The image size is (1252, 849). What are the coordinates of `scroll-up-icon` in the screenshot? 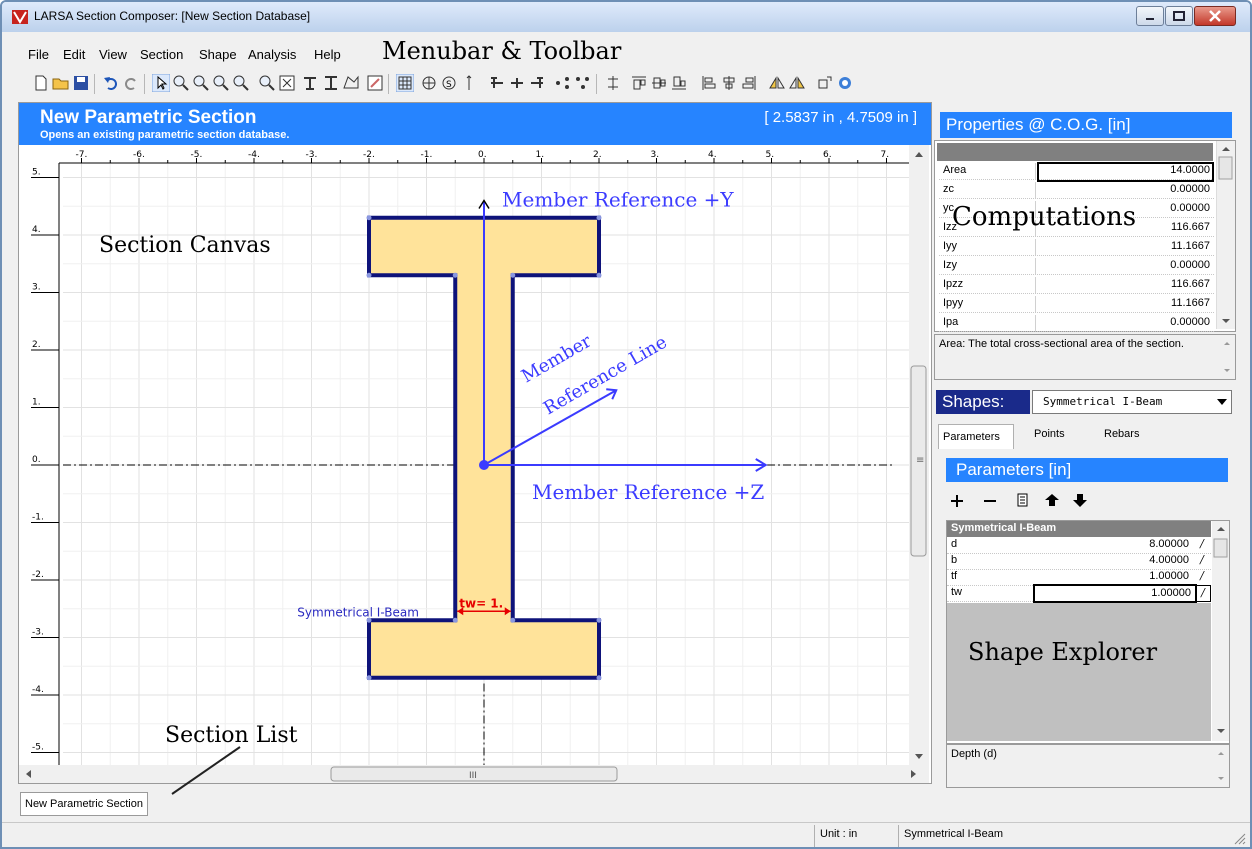 It's located at (1226, 149).